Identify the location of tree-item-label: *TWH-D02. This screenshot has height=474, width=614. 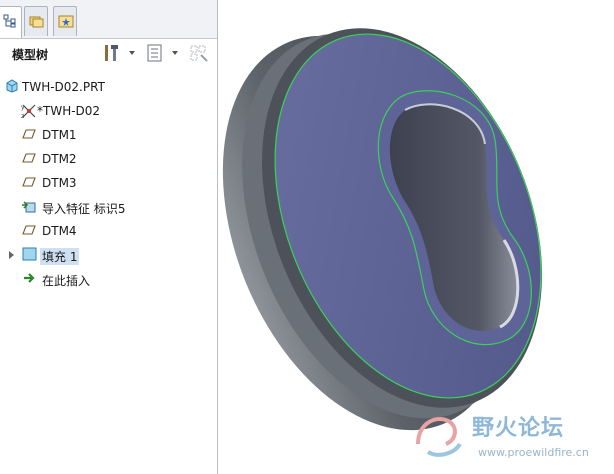
(69, 111).